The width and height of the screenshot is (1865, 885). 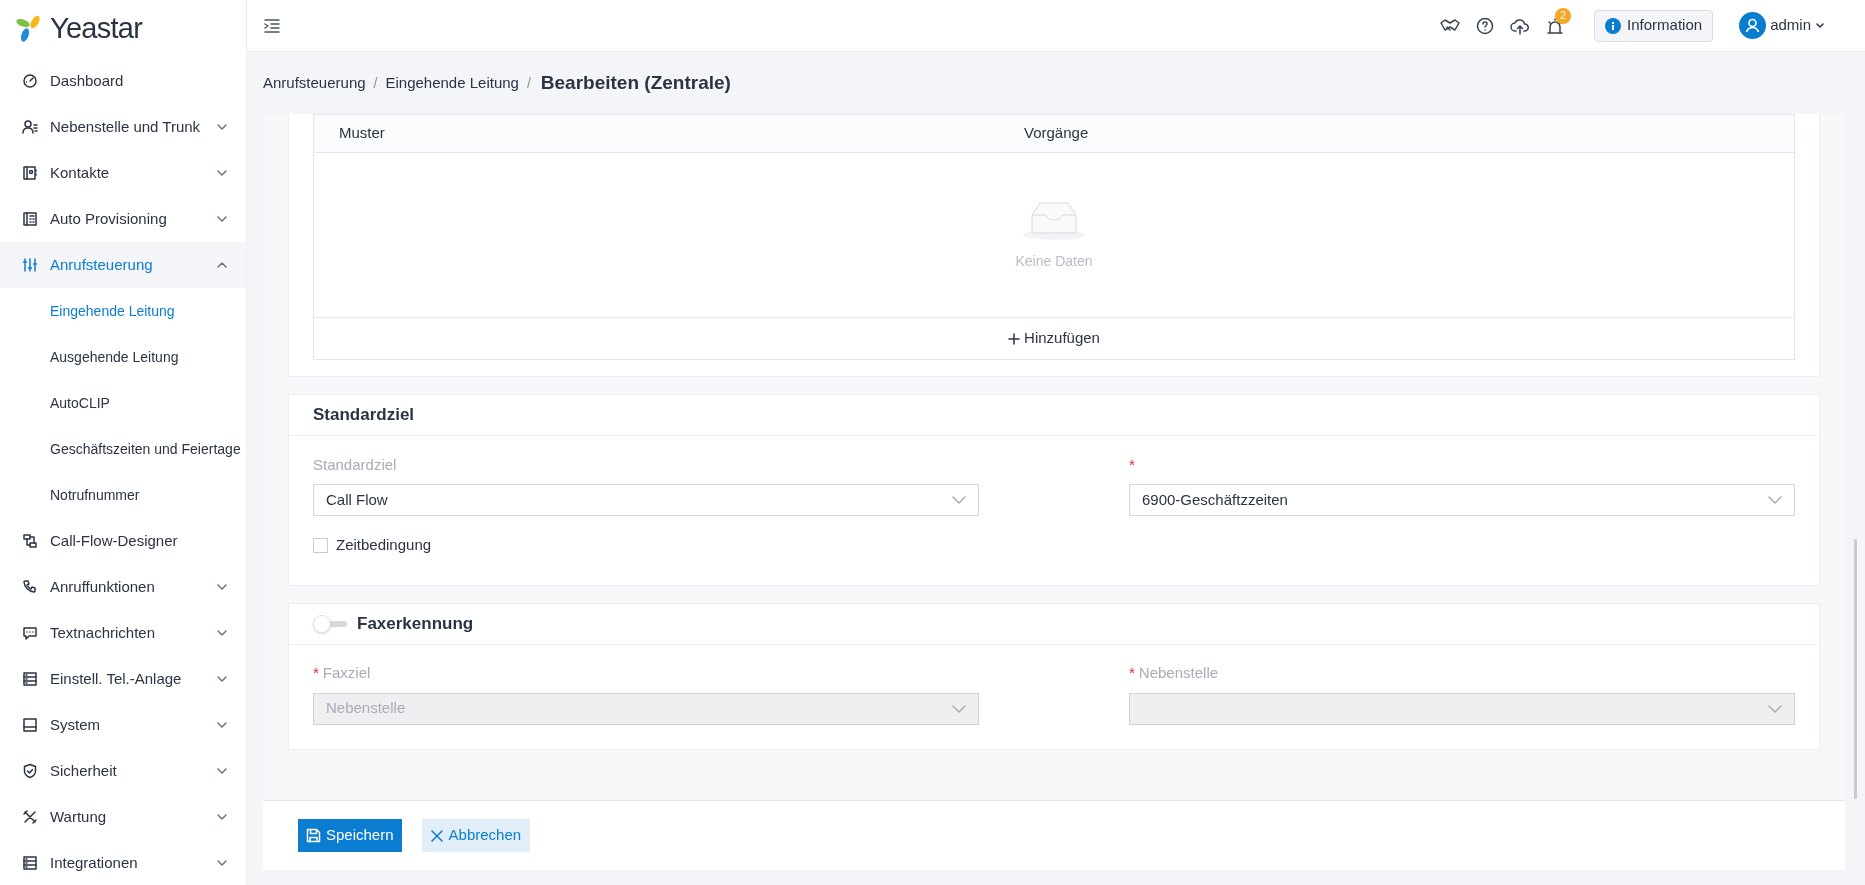 I want to click on notification-badge: 2, so click(x=1563, y=15).